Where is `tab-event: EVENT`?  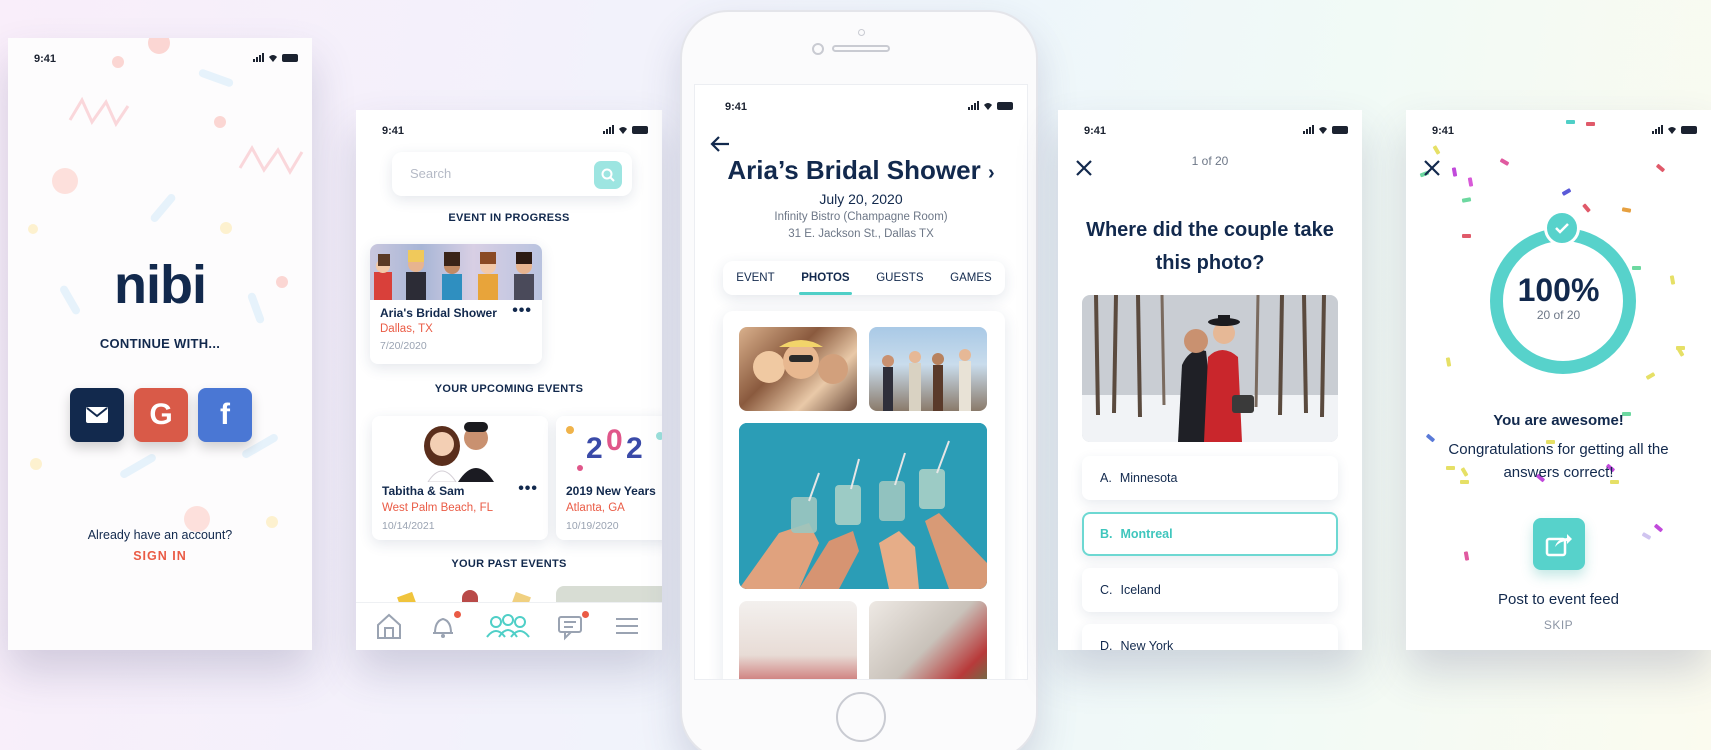
tab-event: EVENT is located at coordinates (755, 278).